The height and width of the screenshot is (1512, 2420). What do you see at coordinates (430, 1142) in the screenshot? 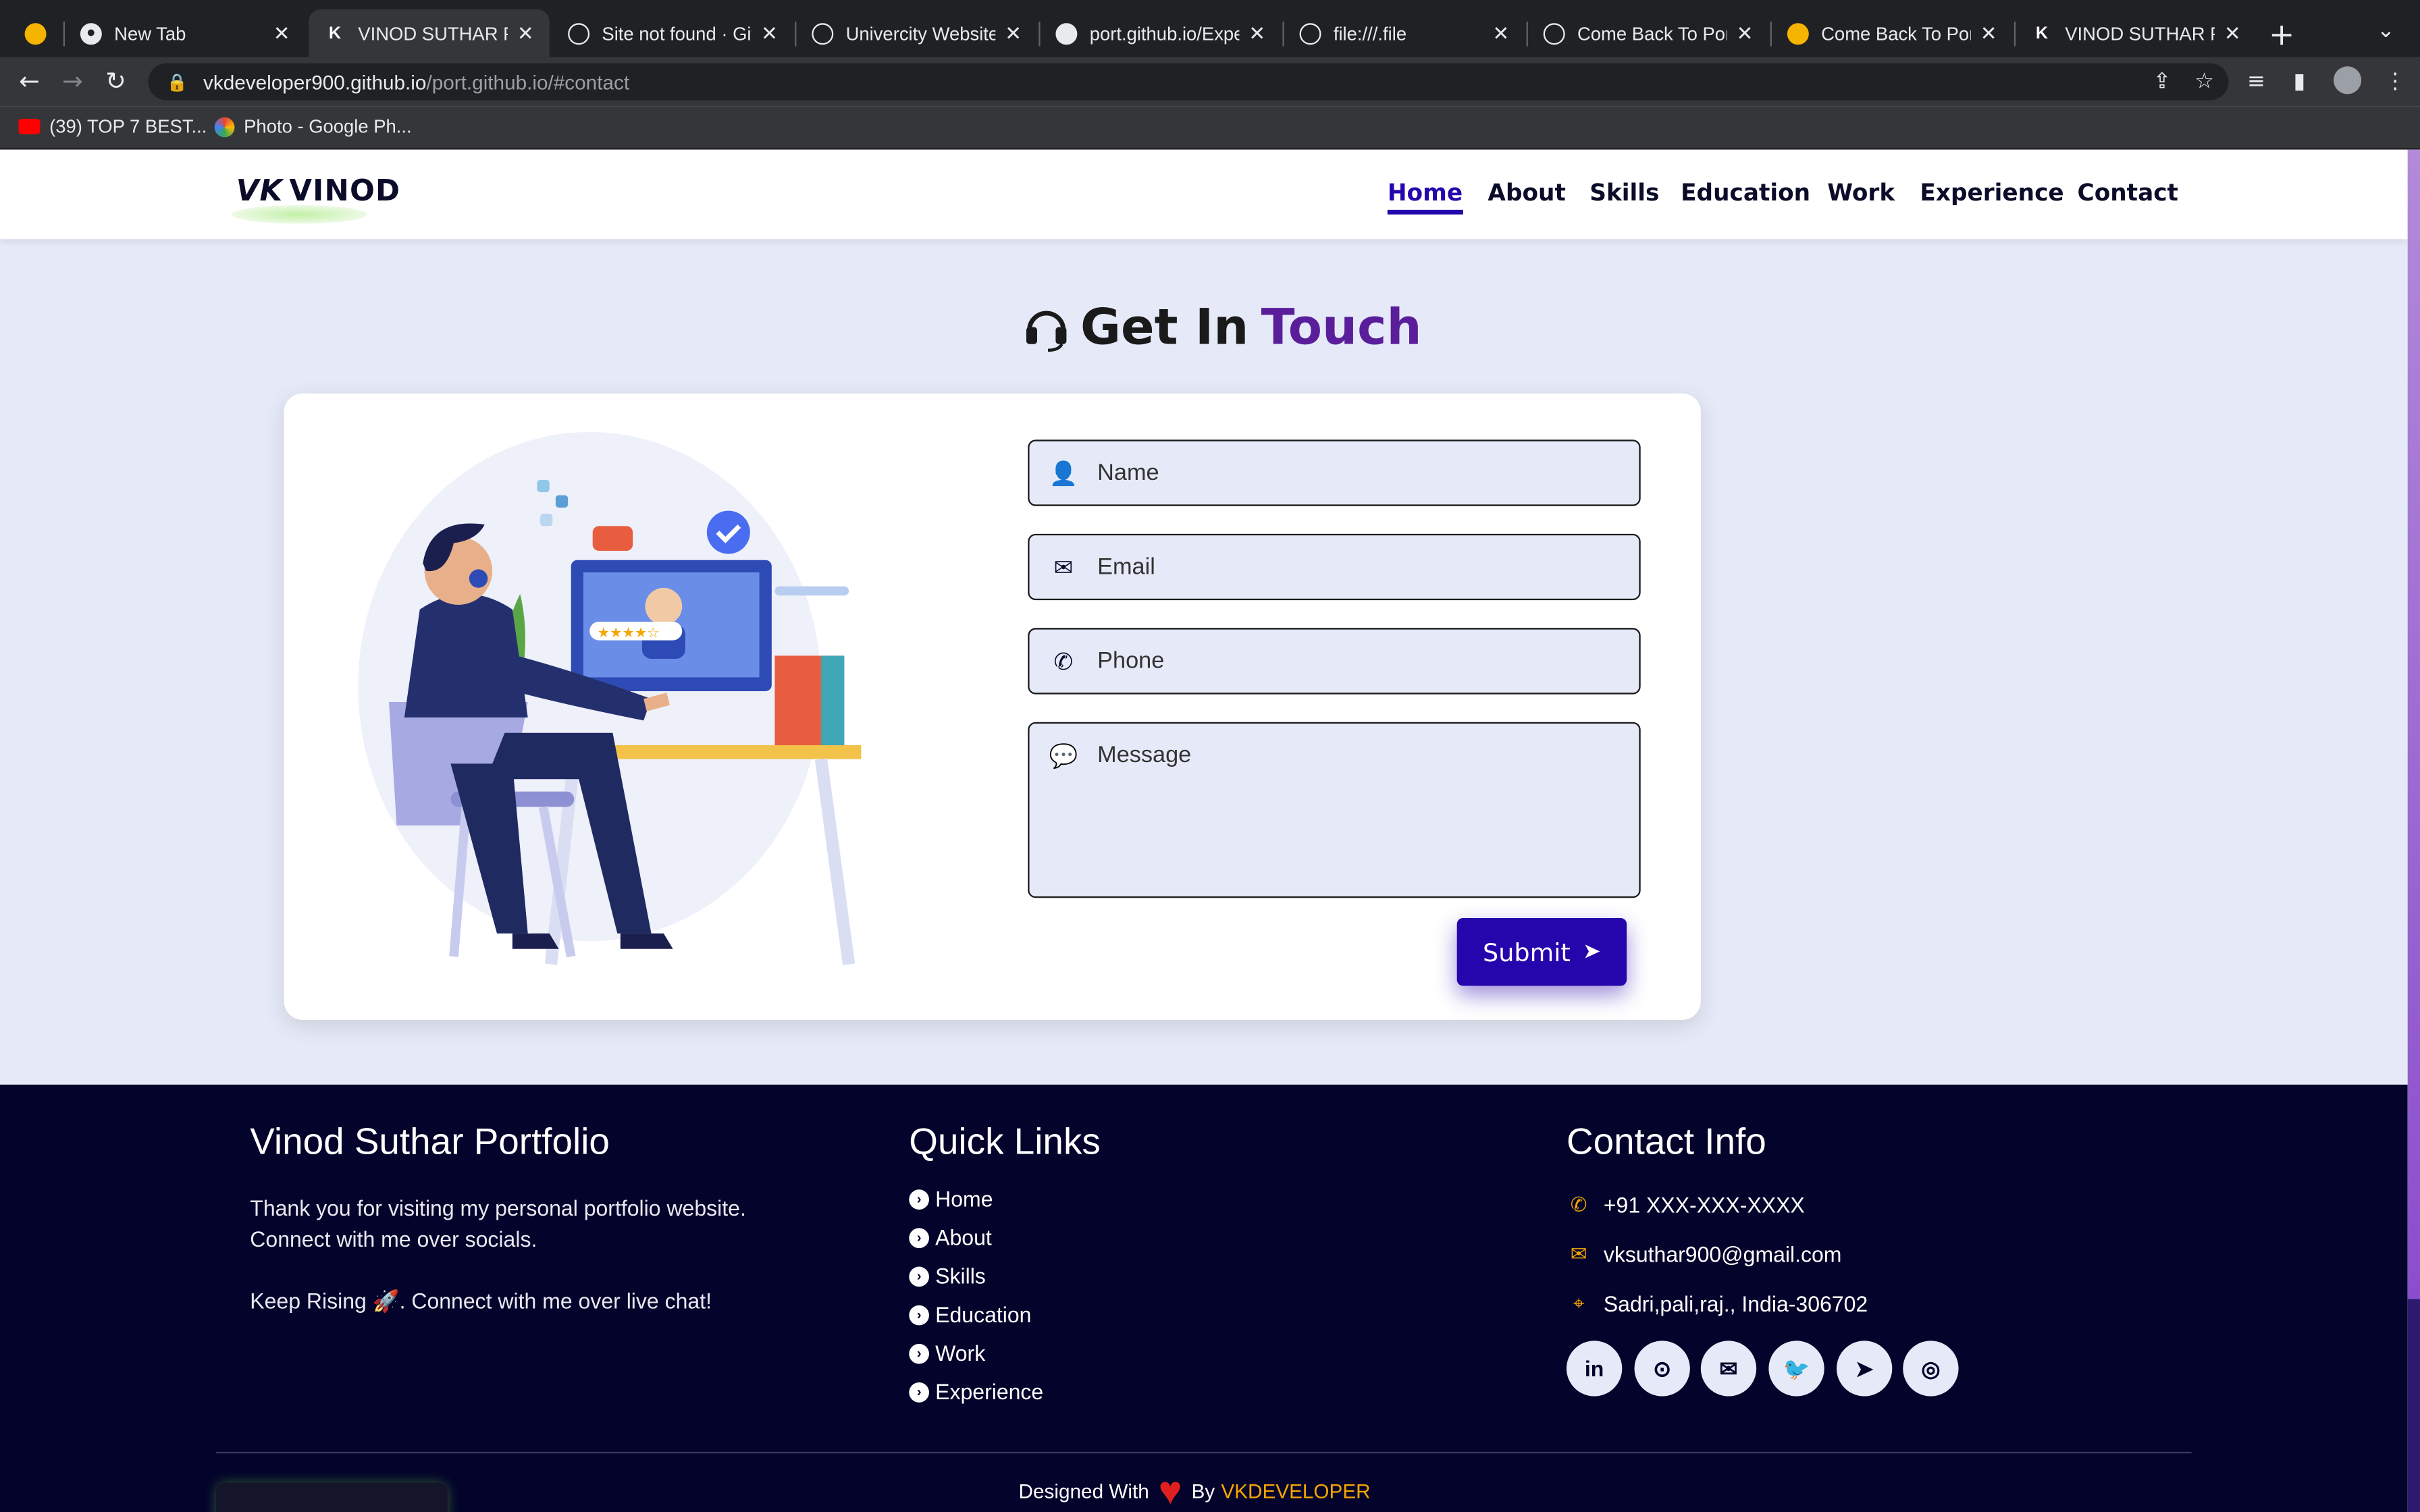
I see `footer-about-title: Vinod Suthar Portfolio` at bounding box center [430, 1142].